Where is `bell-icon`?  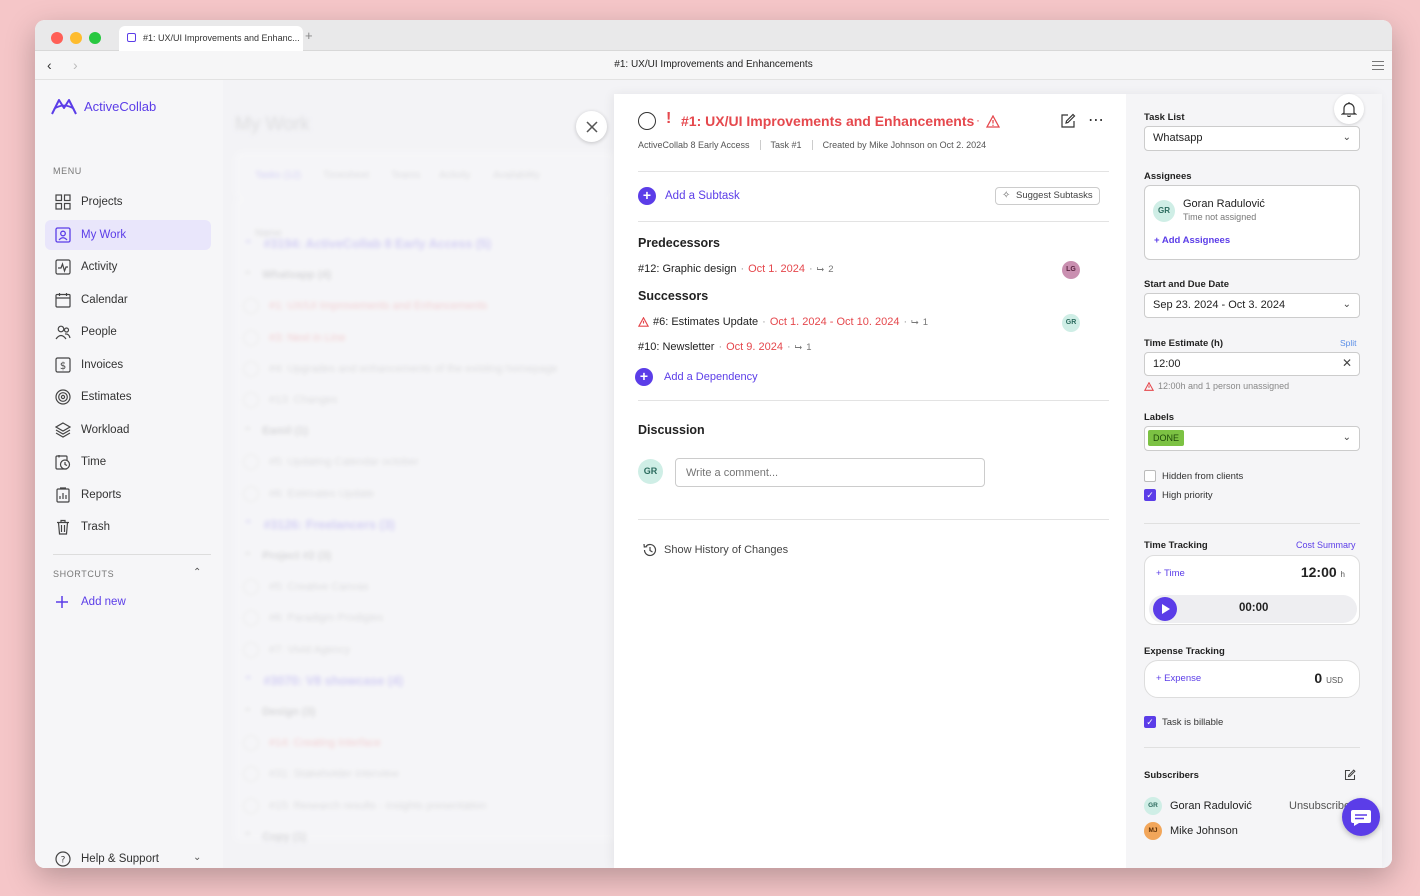
bell-icon is located at coordinates (1349, 109).